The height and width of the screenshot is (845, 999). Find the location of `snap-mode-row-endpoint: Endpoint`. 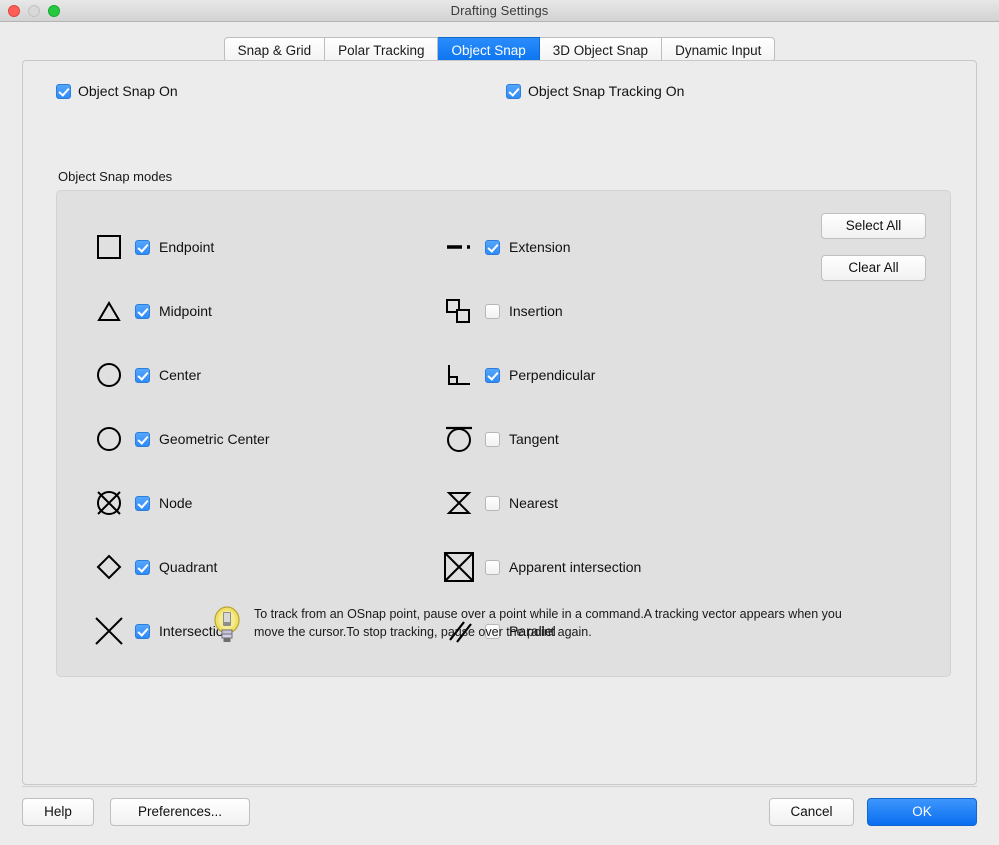

snap-mode-row-endpoint: Endpoint is located at coordinates (258, 247).